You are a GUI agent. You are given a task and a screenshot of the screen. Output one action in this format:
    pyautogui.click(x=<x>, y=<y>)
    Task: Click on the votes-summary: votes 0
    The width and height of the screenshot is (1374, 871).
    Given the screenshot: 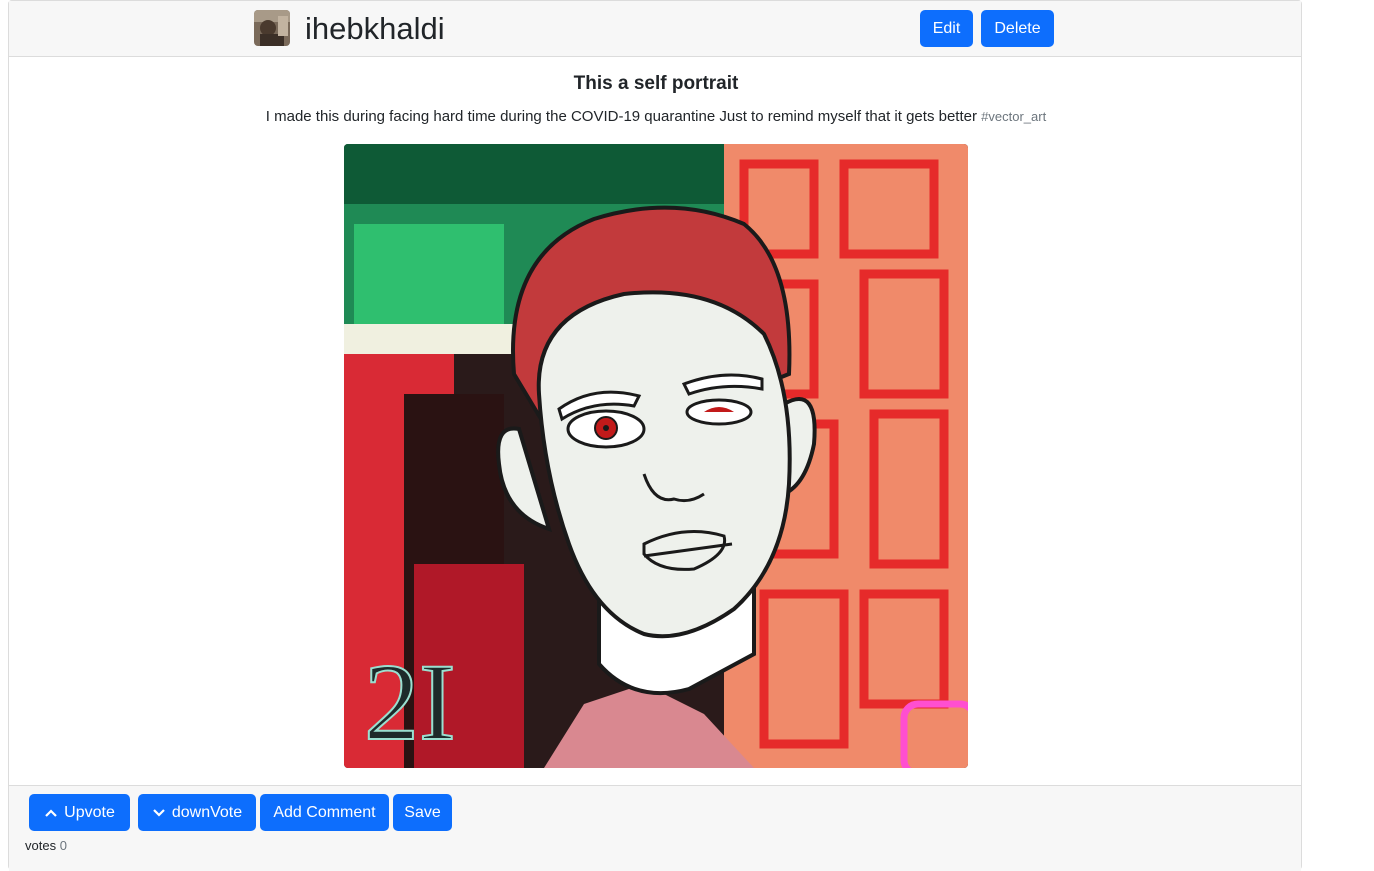 What is the action you would take?
    pyautogui.click(x=46, y=845)
    